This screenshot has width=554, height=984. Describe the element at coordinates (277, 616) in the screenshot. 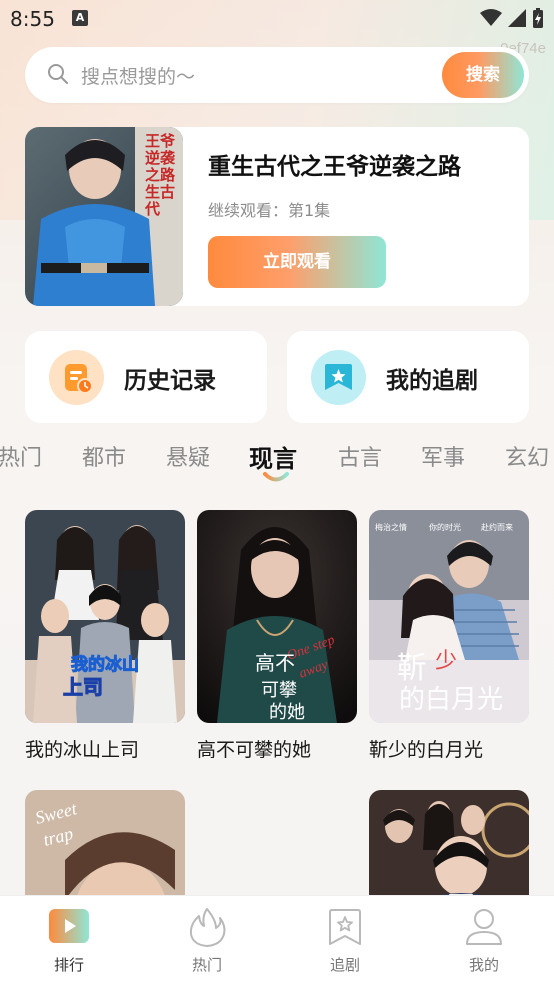

I see `drama-poster: One step away 高不 可攀 的她` at that location.